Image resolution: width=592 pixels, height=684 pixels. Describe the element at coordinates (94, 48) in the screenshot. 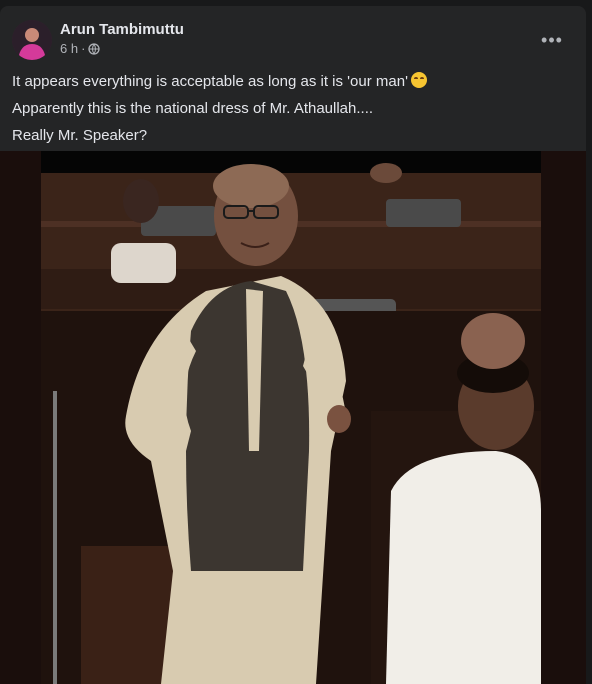

I see `globe-icon` at that location.